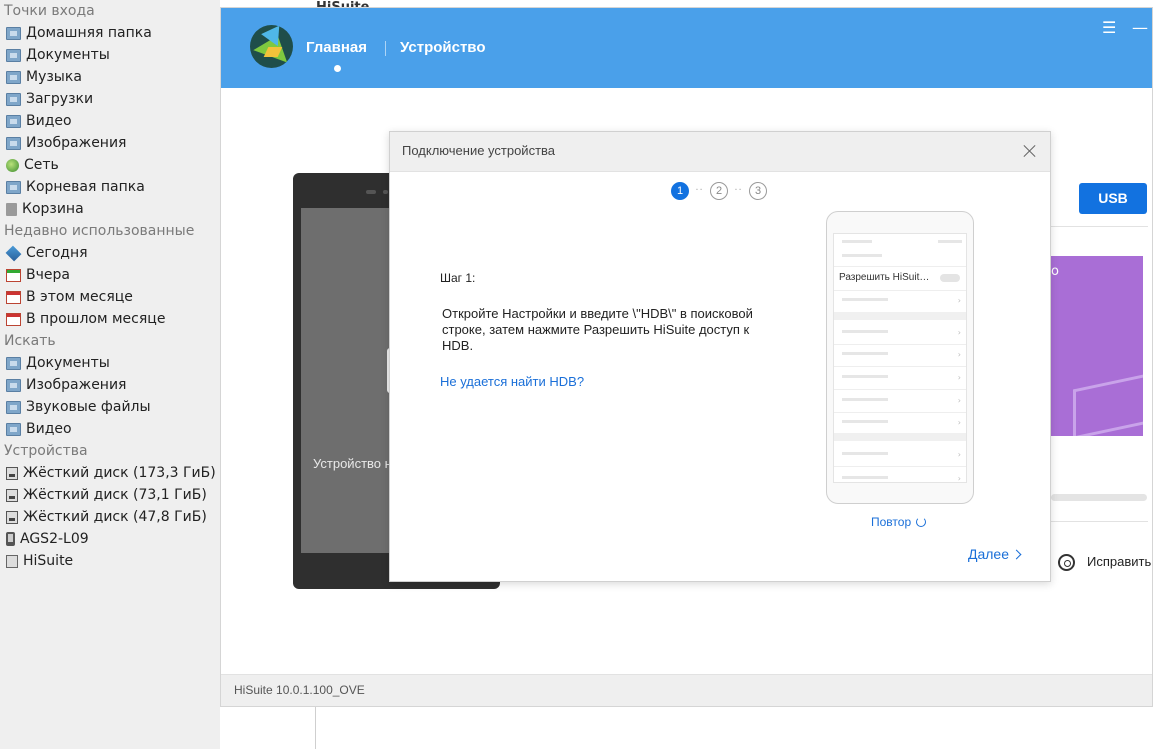 The width and height of the screenshot is (1153, 749). What do you see at coordinates (1066, 562) in the screenshot?
I see `gear-icon` at bounding box center [1066, 562].